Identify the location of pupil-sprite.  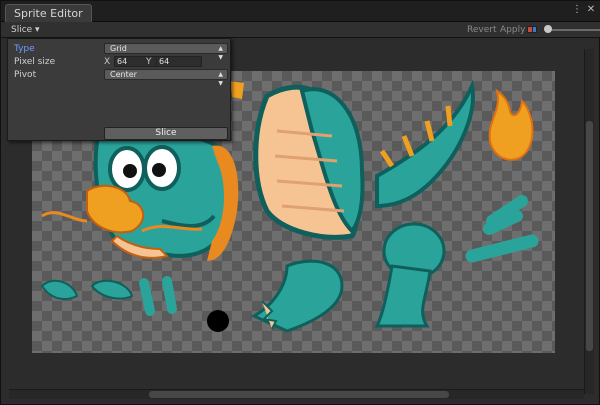
(218, 321).